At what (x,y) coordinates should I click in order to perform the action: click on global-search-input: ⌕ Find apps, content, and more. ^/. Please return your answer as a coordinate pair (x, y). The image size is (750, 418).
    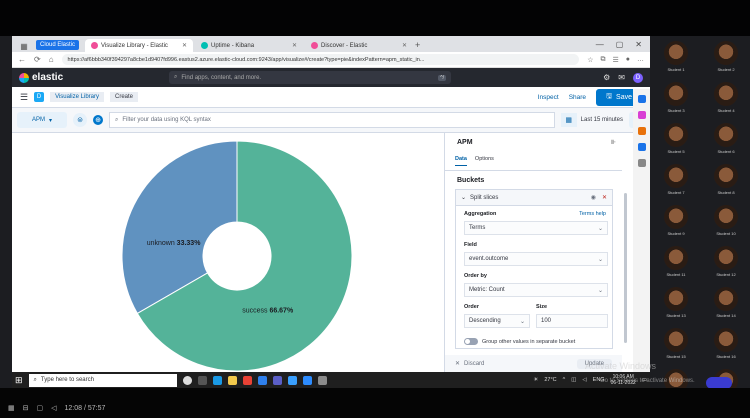
    Looking at the image, I should click on (310, 77).